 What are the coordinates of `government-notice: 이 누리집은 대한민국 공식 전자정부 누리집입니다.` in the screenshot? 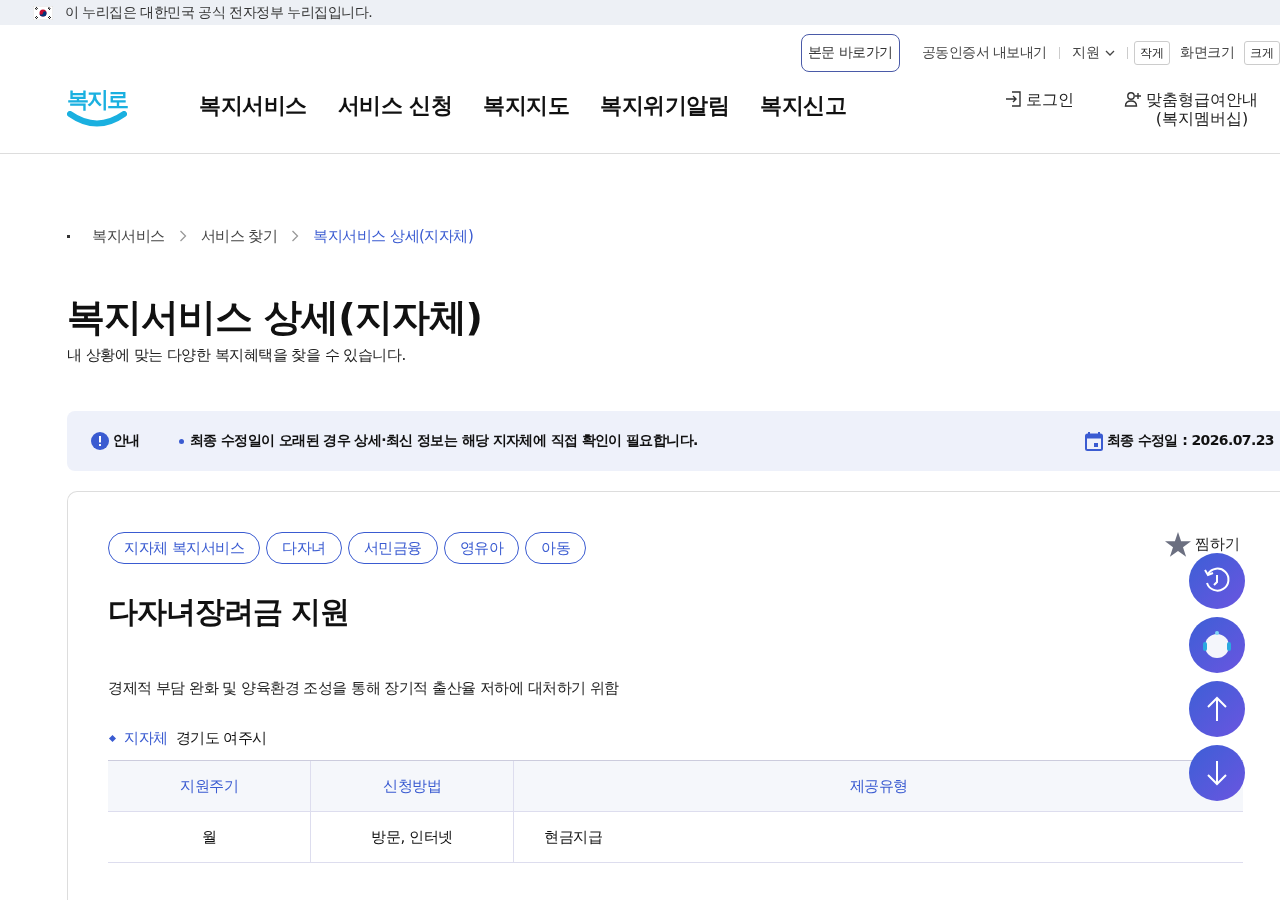 It's located at (219, 12).